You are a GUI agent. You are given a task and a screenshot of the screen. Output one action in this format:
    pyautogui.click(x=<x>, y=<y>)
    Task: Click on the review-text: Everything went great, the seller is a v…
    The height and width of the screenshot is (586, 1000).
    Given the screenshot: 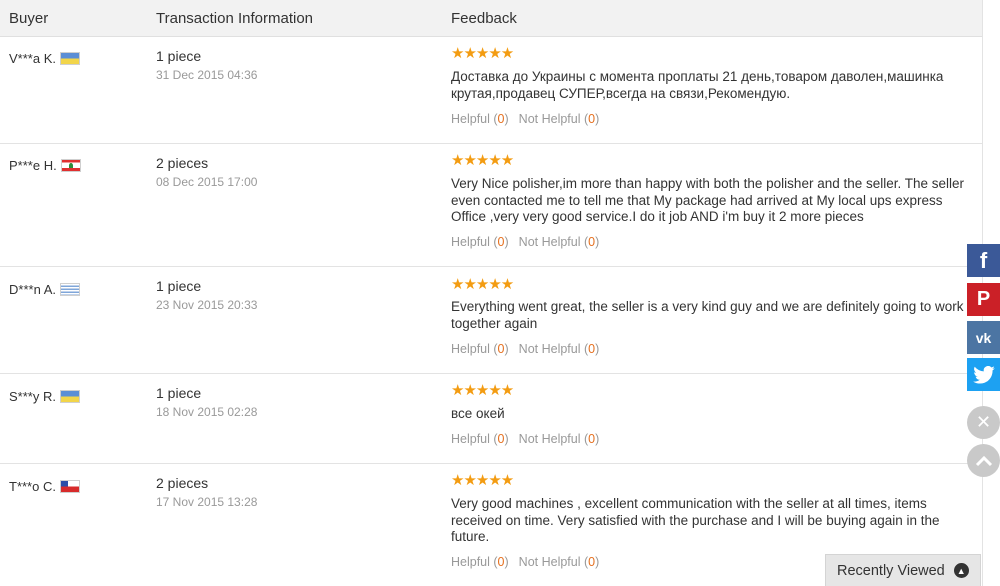 What is the action you would take?
    pyautogui.click(x=707, y=315)
    